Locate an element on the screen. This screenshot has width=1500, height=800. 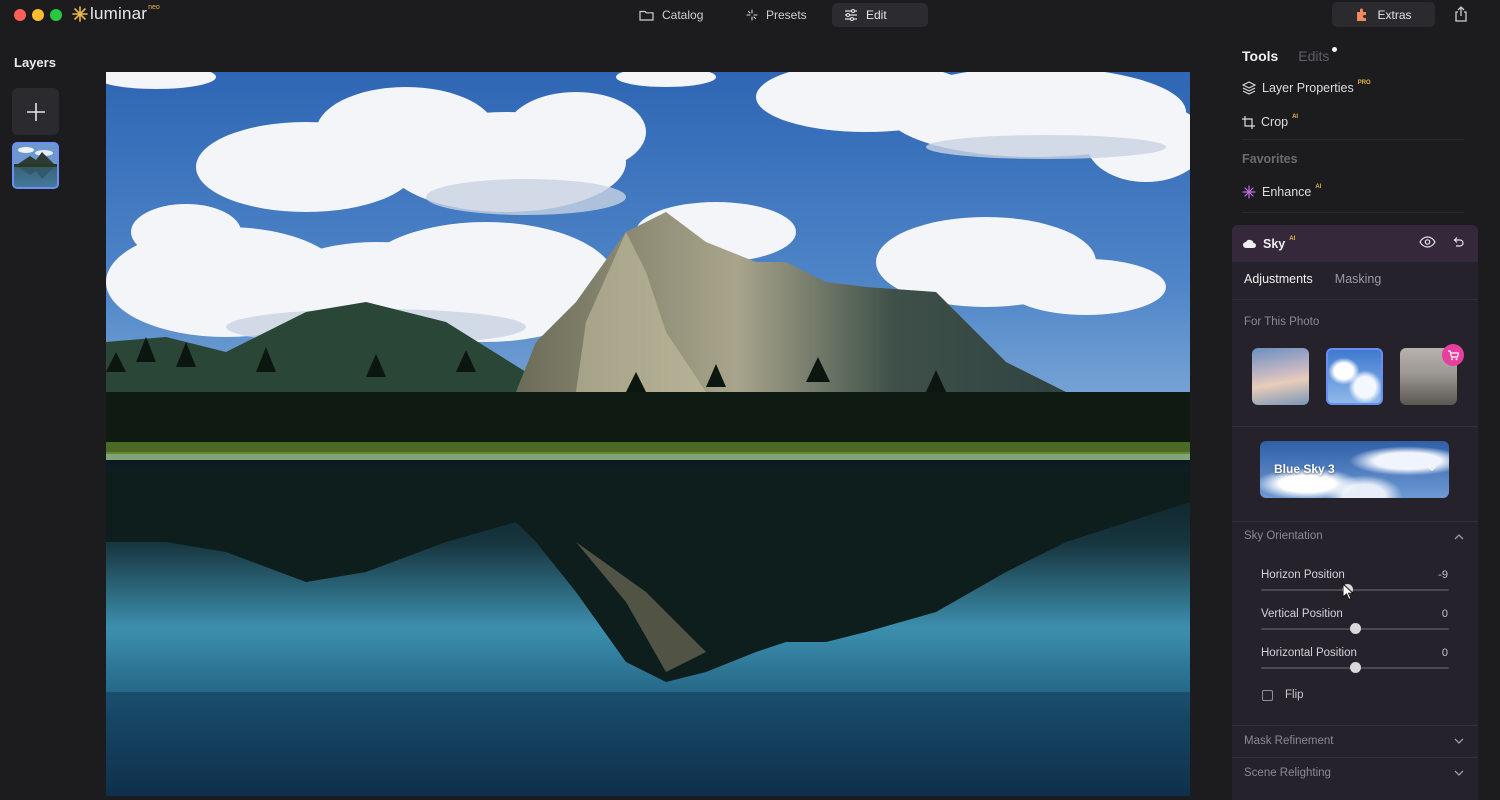
tool-layer-properties-label: Layer Properties is located at coordinates (1308, 88).